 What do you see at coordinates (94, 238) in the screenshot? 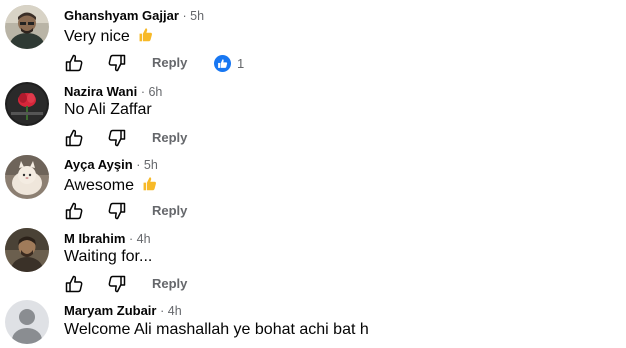
I see `comment-author: M Ibrahim` at bounding box center [94, 238].